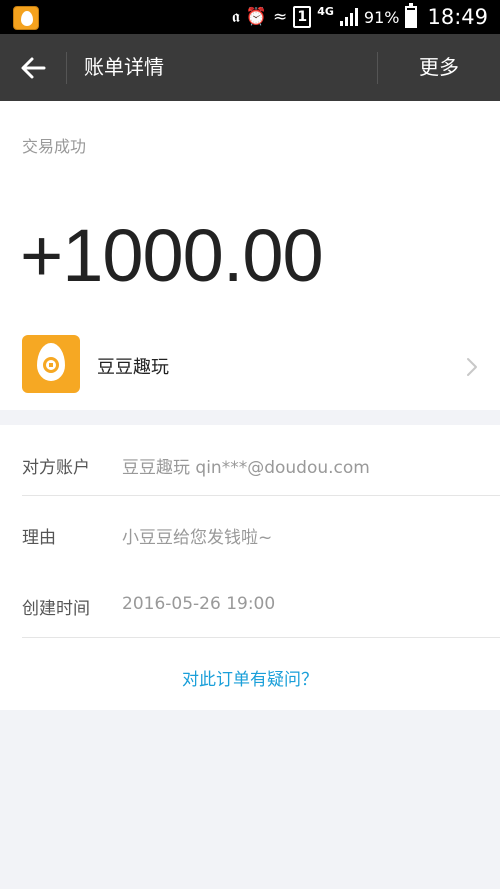  Describe the element at coordinates (56, 609) in the screenshot. I see `detail-label: 创建时间` at that location.